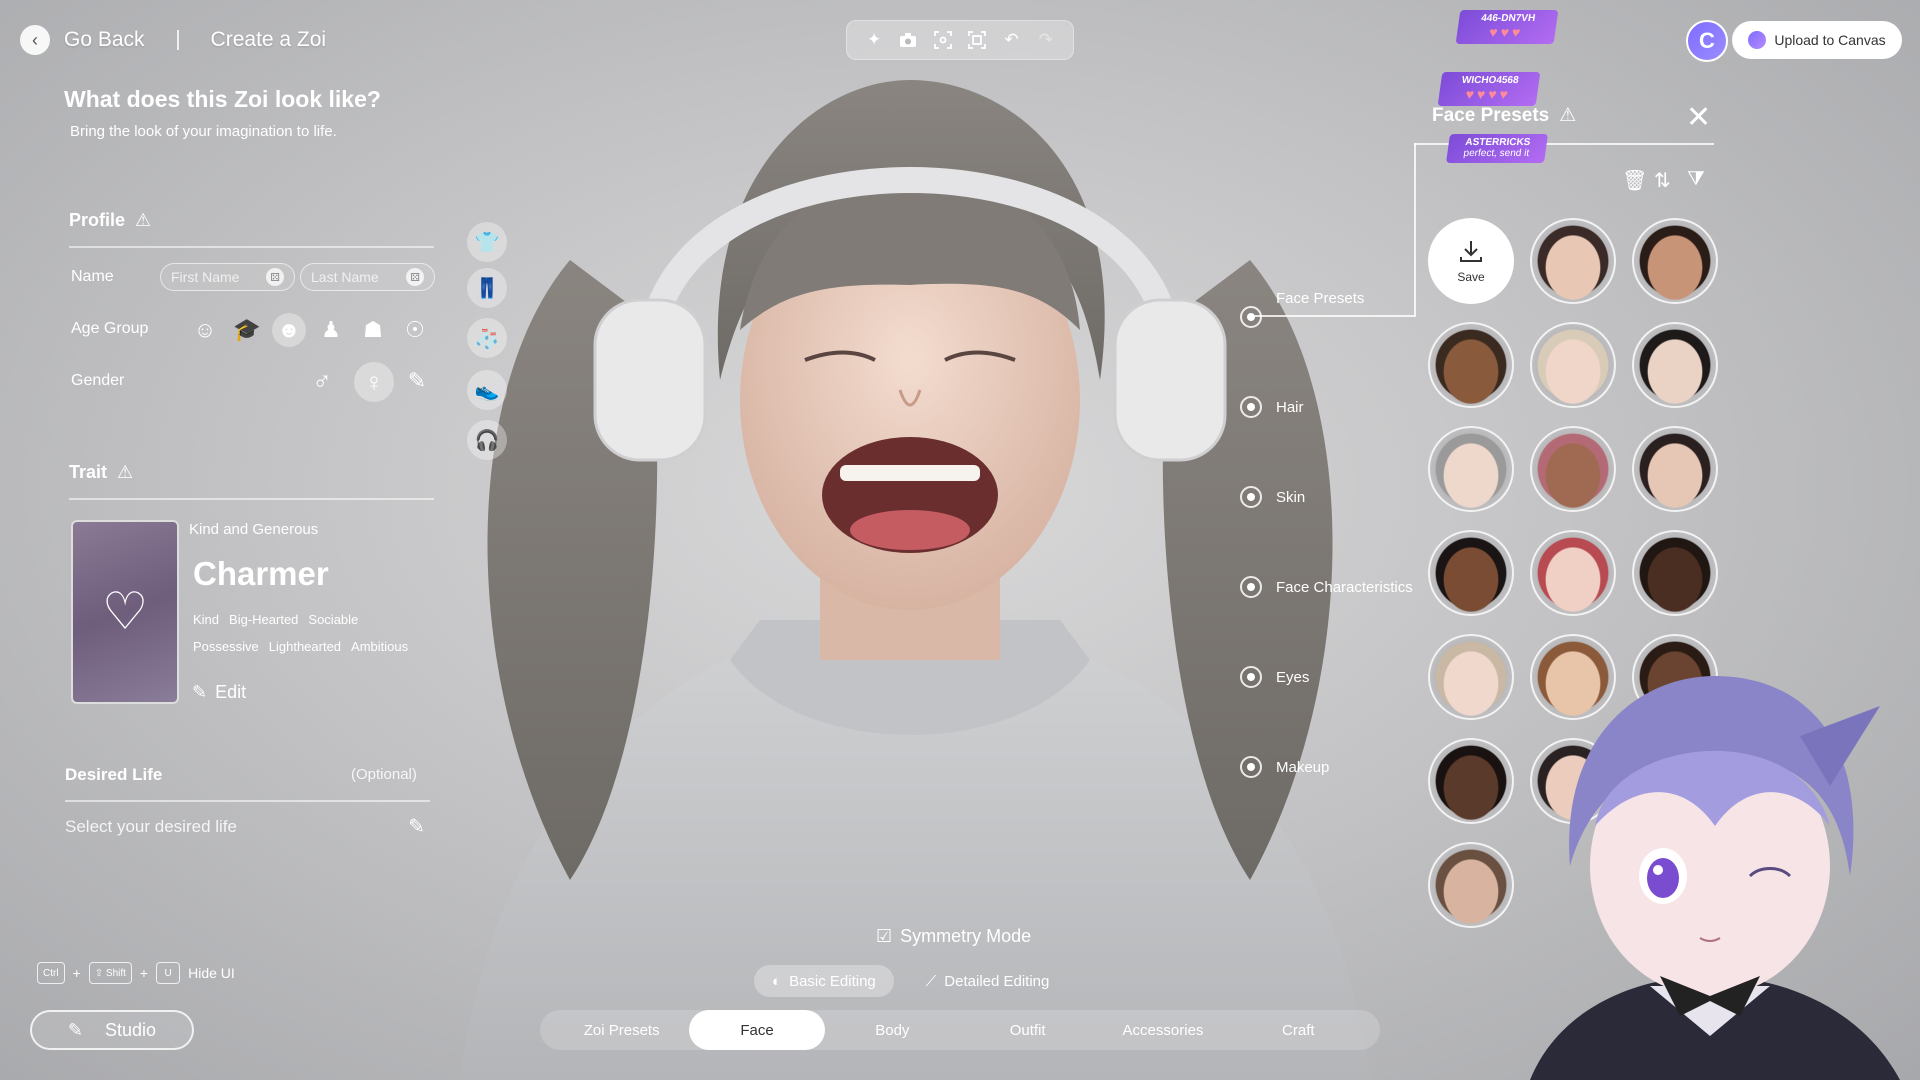 This screenshot has width=1920, height=1080. I want to click on age-elder-icon: ☉, so click(415, 330).